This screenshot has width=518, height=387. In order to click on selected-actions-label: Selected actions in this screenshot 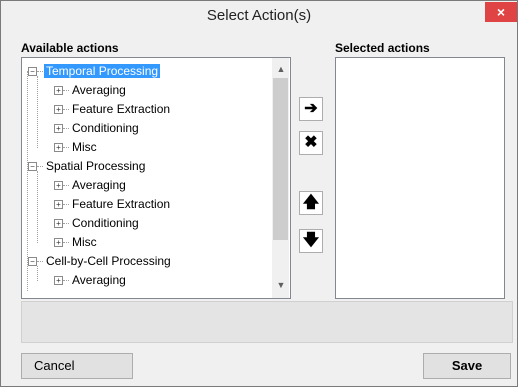, I will do `click(382, 48)`.